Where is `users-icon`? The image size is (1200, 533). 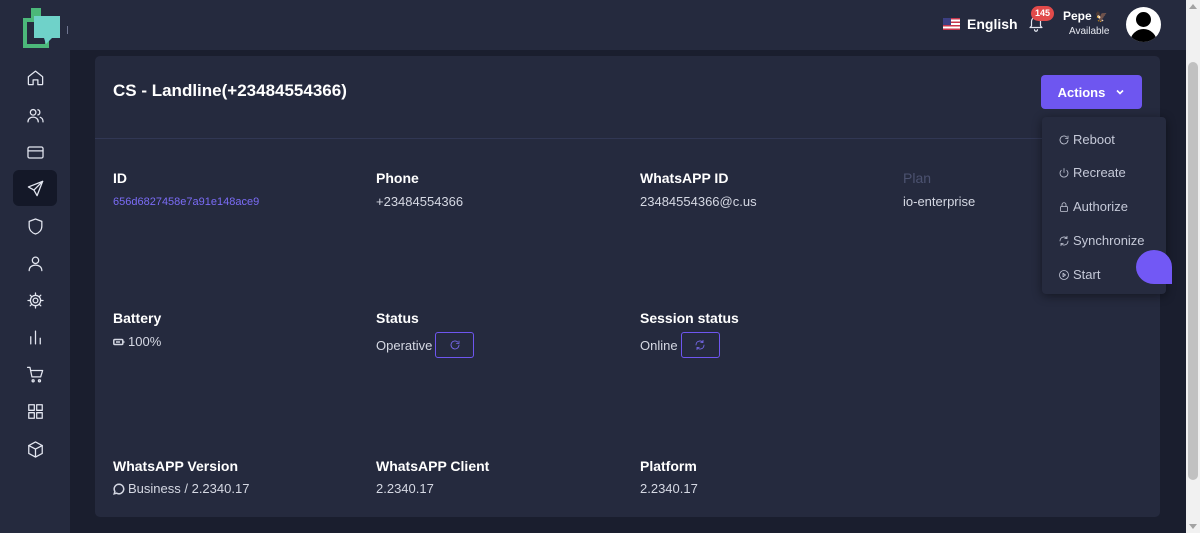
users-icon is located at coordinates (35, 115).